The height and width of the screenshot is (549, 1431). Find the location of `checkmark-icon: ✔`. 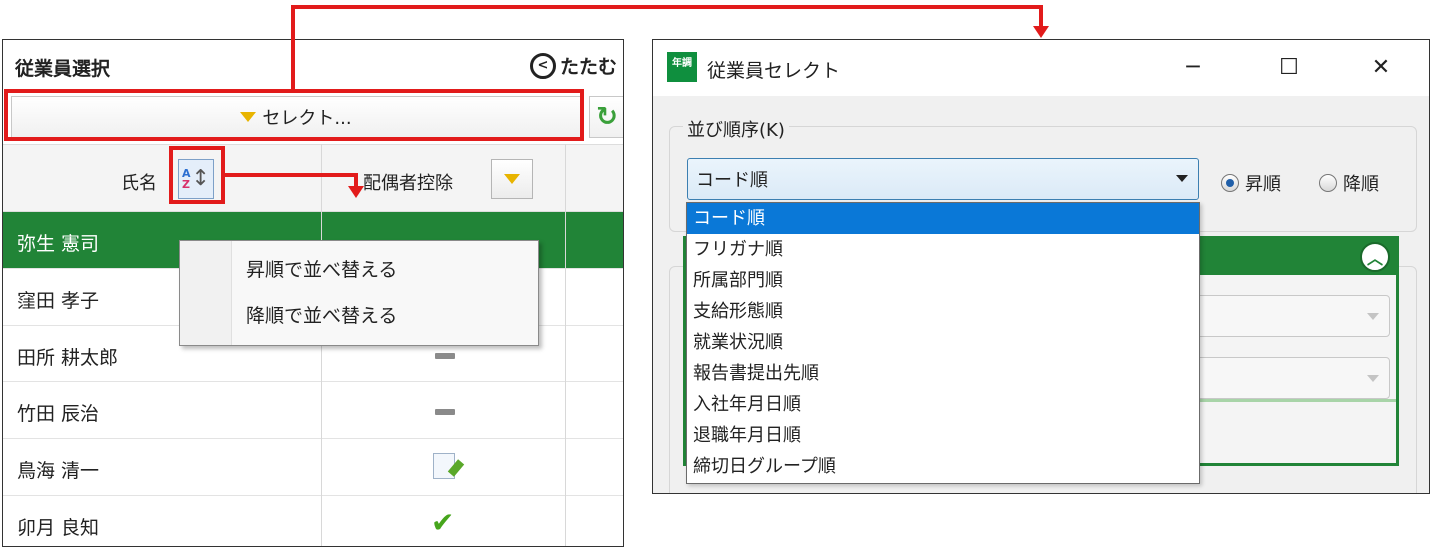

checkmark-icon: ✔ is located at coordinates (443, 522).